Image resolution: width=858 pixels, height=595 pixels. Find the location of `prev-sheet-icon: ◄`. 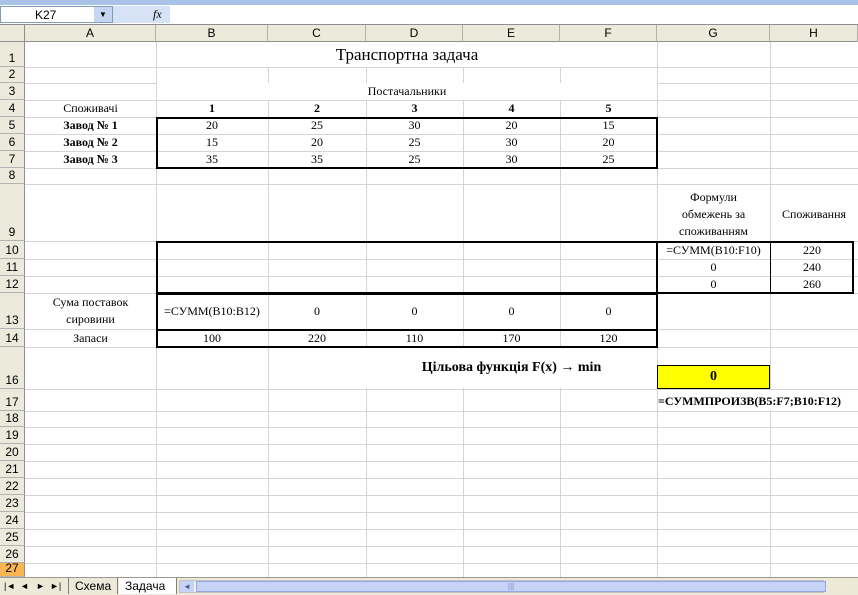

prev-sheet-icon: ◄ is located at coordinates (24, 586).